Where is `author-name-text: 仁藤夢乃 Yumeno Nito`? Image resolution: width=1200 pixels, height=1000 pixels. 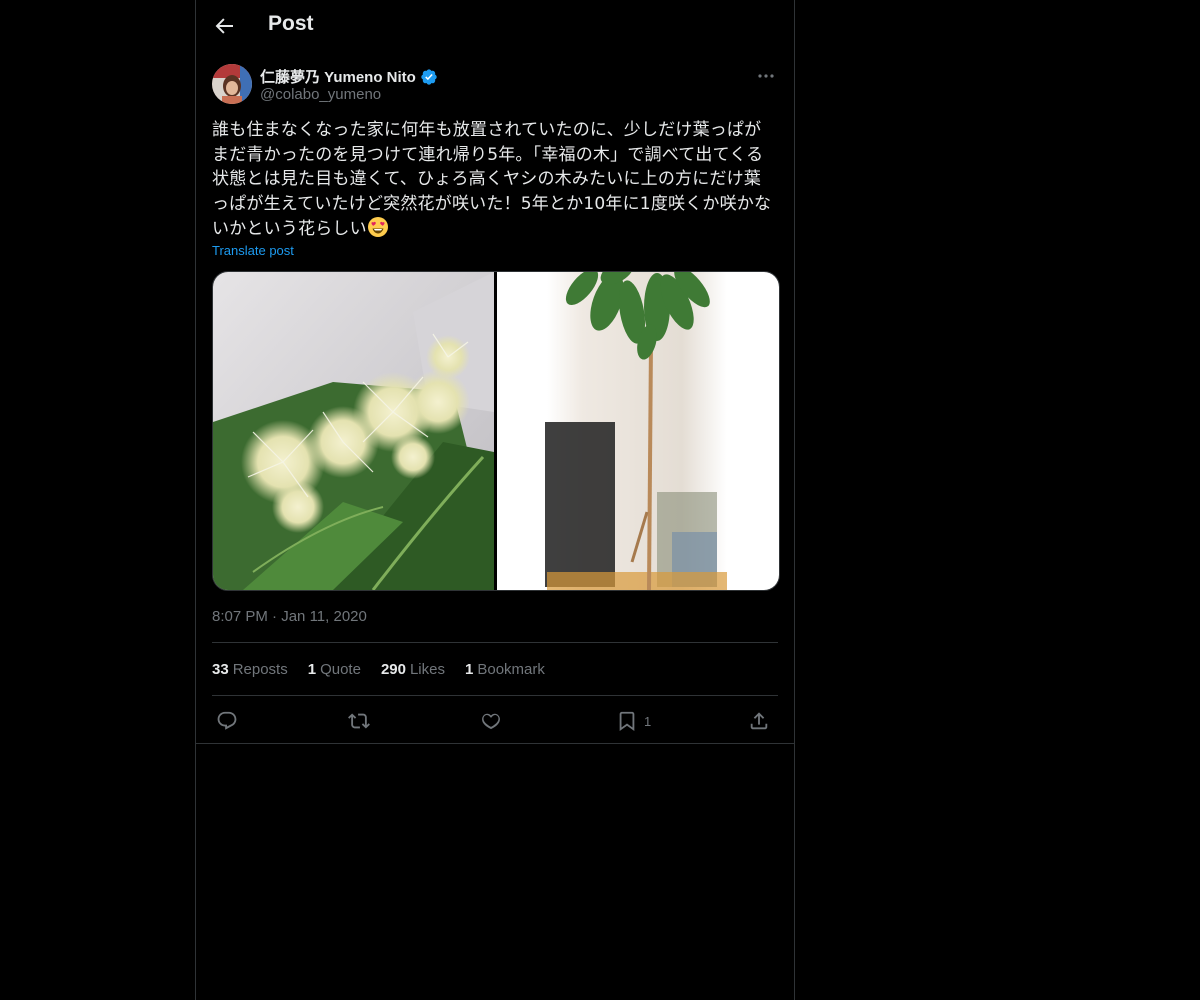
author-name-text: 仁藤夢乃 Yumeno Nito is located at coordinates (338, 77).